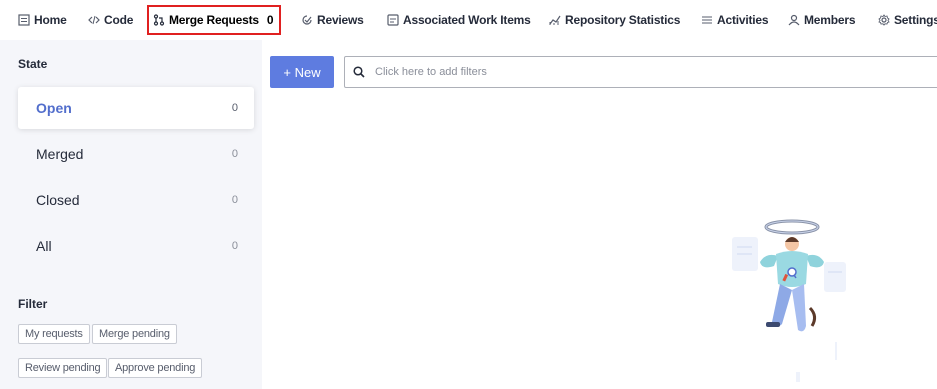 This screenshot has width=937, height=389. I want to click on filter-tag-review-pending: Review pending, so click(63, 368).